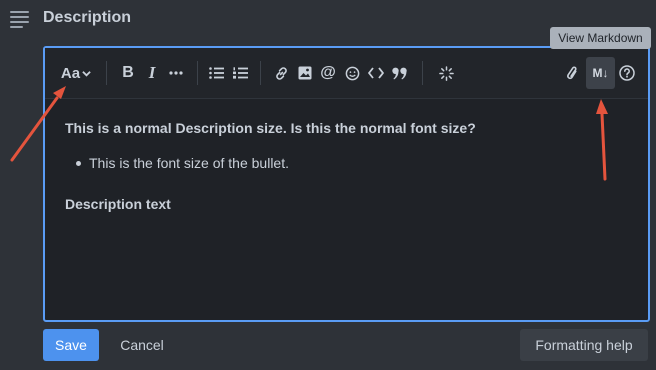 The width and height of the screenshot is (656, 370). I want to click on emoji-icon, so click(352, 73).